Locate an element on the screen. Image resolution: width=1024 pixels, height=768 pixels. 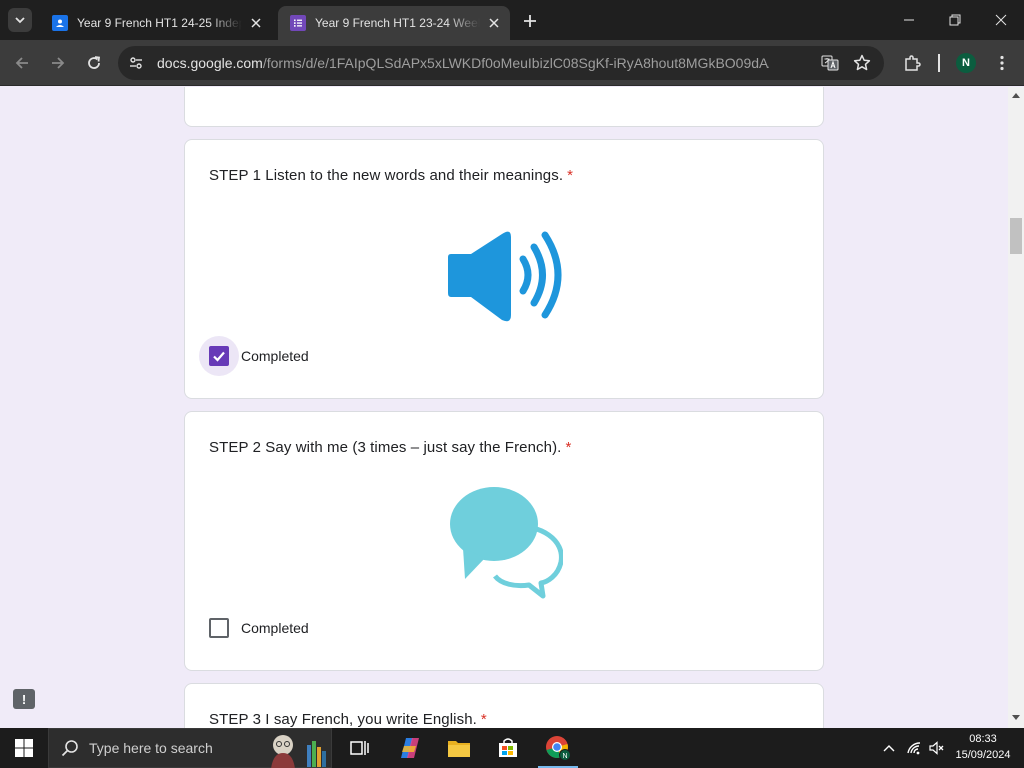
question-title: STEP 3 I say French, you write English. * is located at coordinates (348, 719).